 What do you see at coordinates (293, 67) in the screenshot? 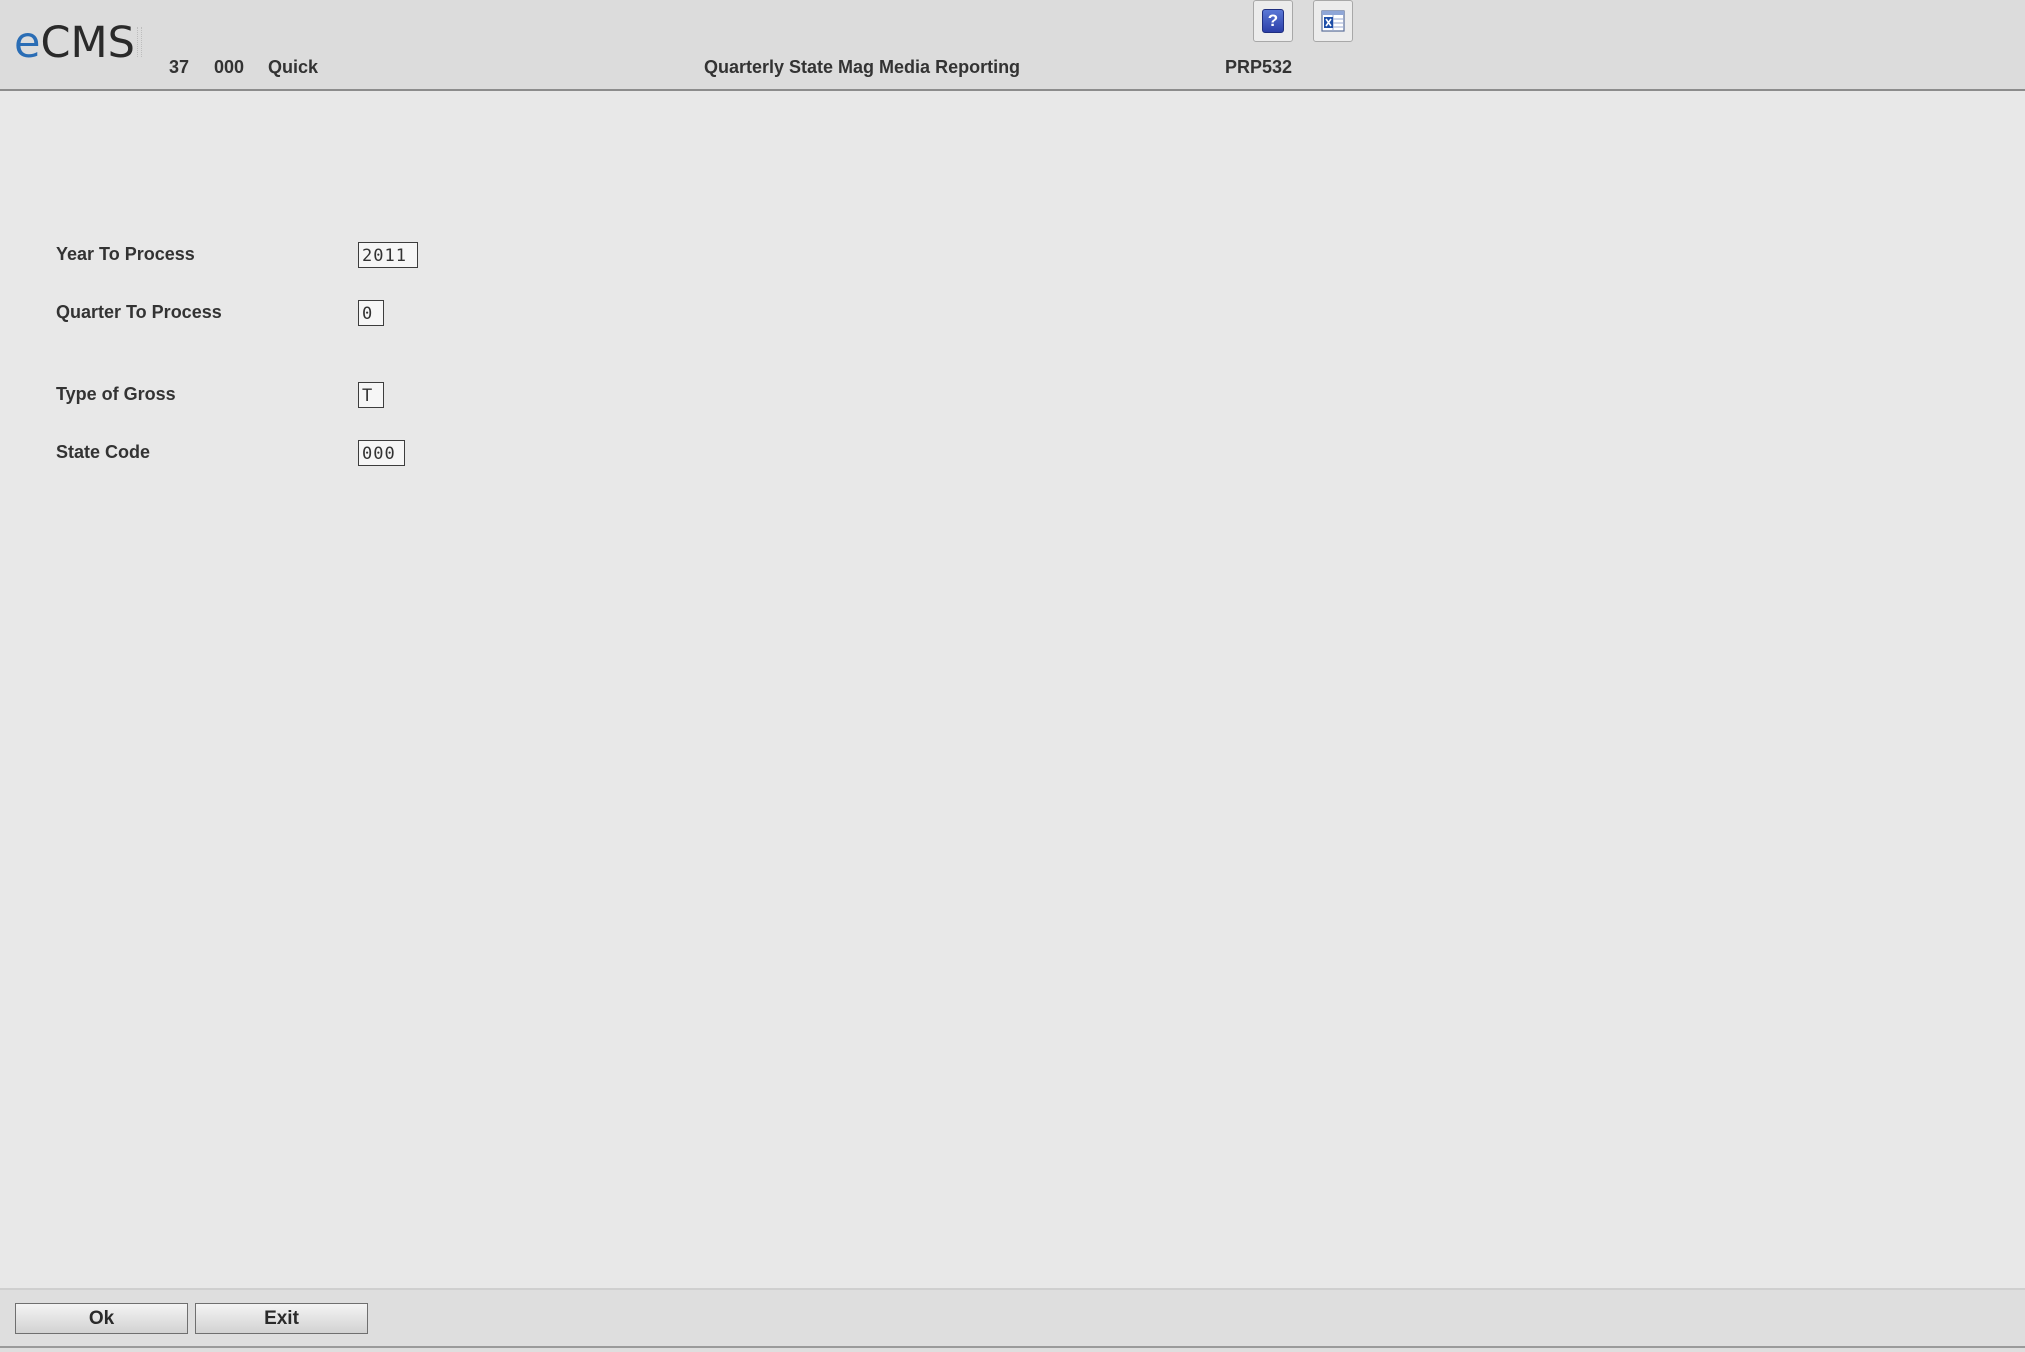
I see `user-name: Quick` at bounding box center [293, 67].